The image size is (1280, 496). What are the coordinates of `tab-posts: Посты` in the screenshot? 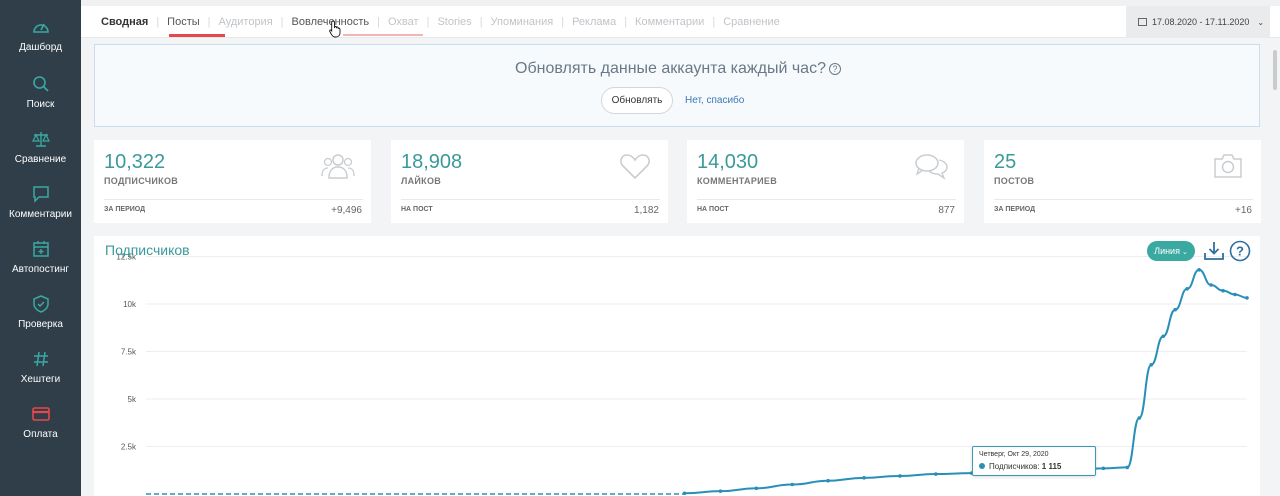 It's located at (183, 22).